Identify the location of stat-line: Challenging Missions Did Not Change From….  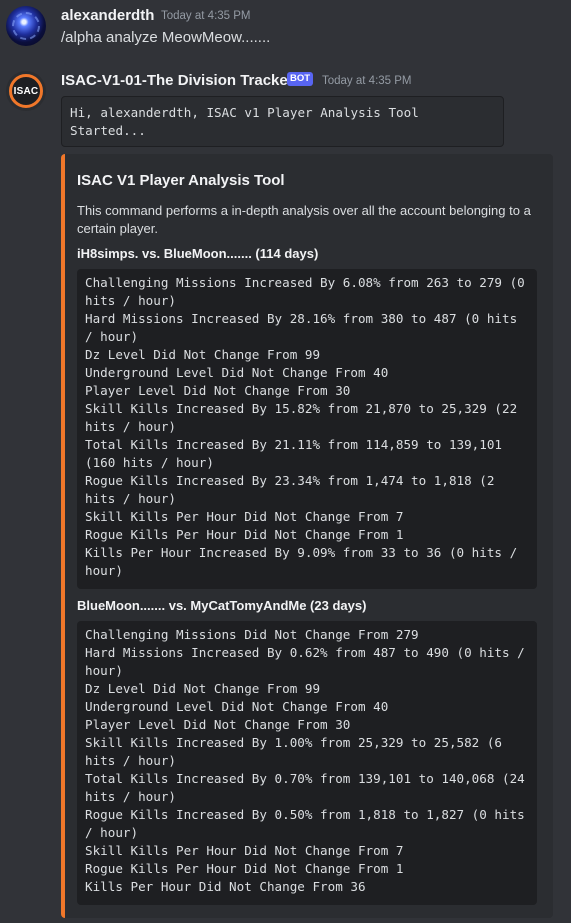
(252, 634).